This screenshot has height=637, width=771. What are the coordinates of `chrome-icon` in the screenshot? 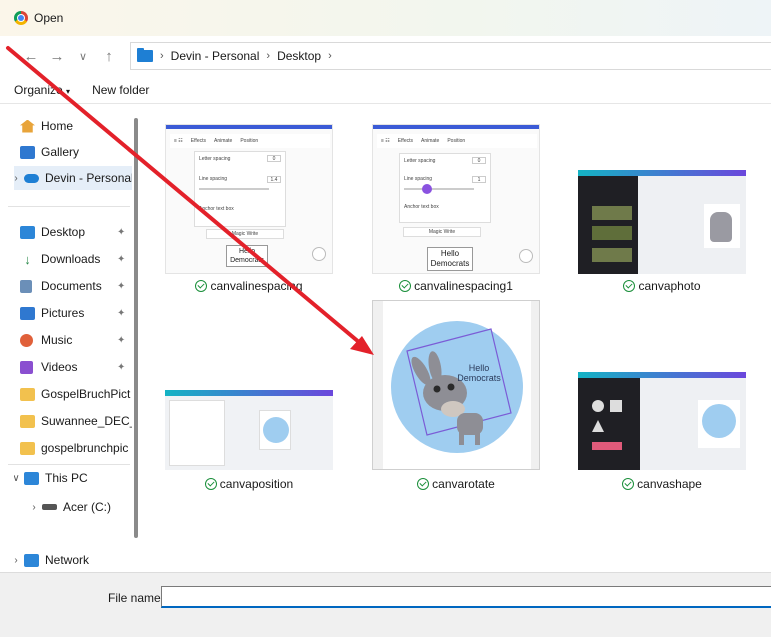 It's located at (21, 18).